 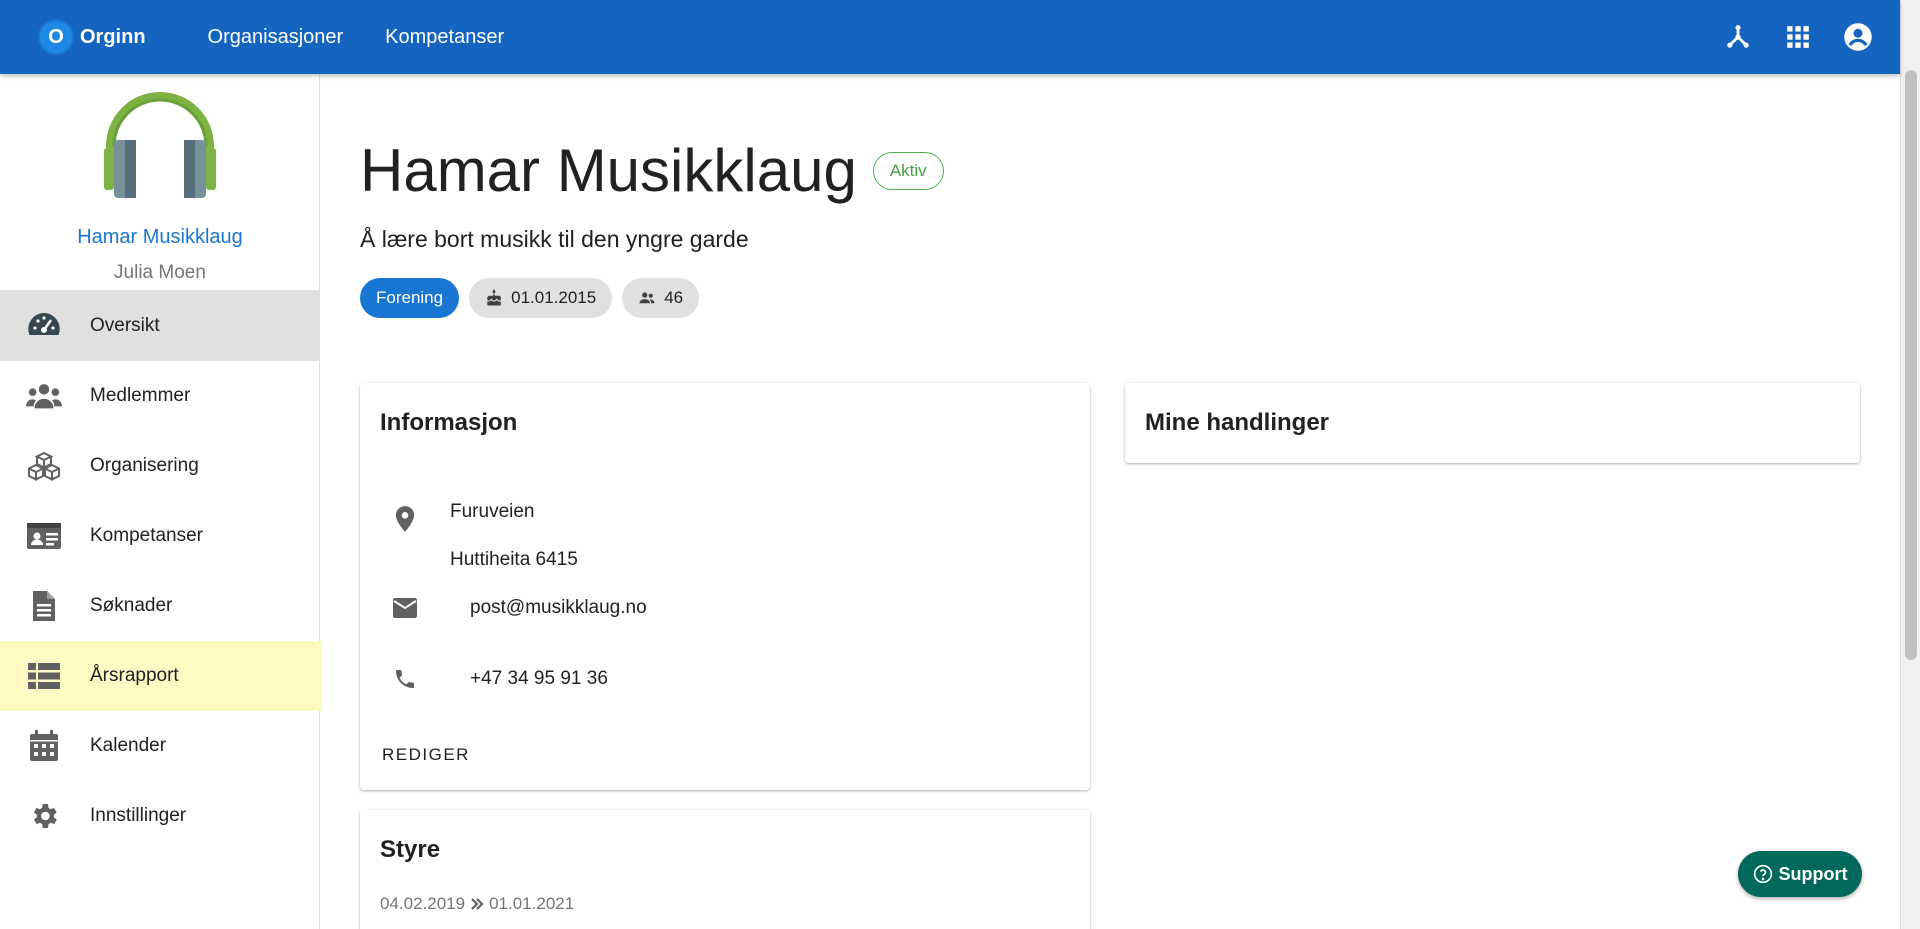 I want to click on gear-icon, so click(x=44, y=816).